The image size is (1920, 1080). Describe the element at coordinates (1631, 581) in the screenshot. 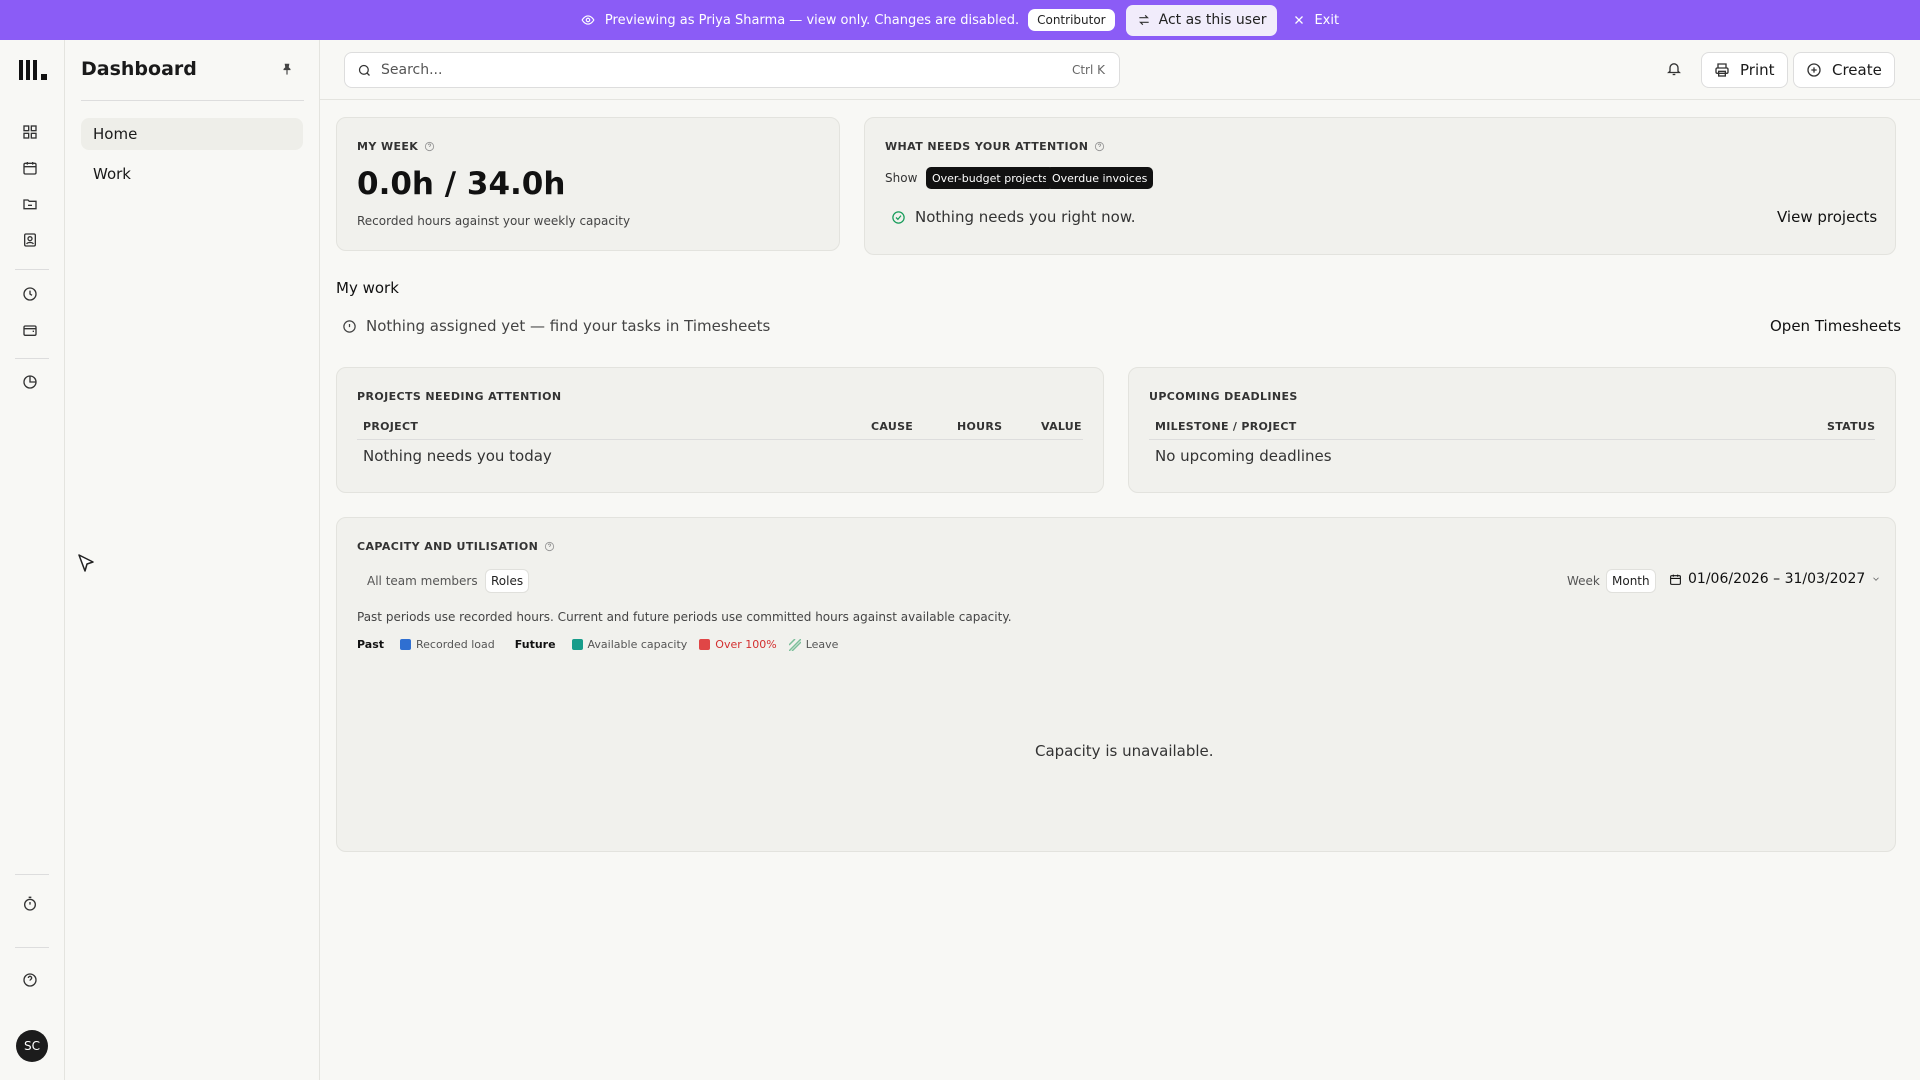

I see `tab-month: Month` at that location.